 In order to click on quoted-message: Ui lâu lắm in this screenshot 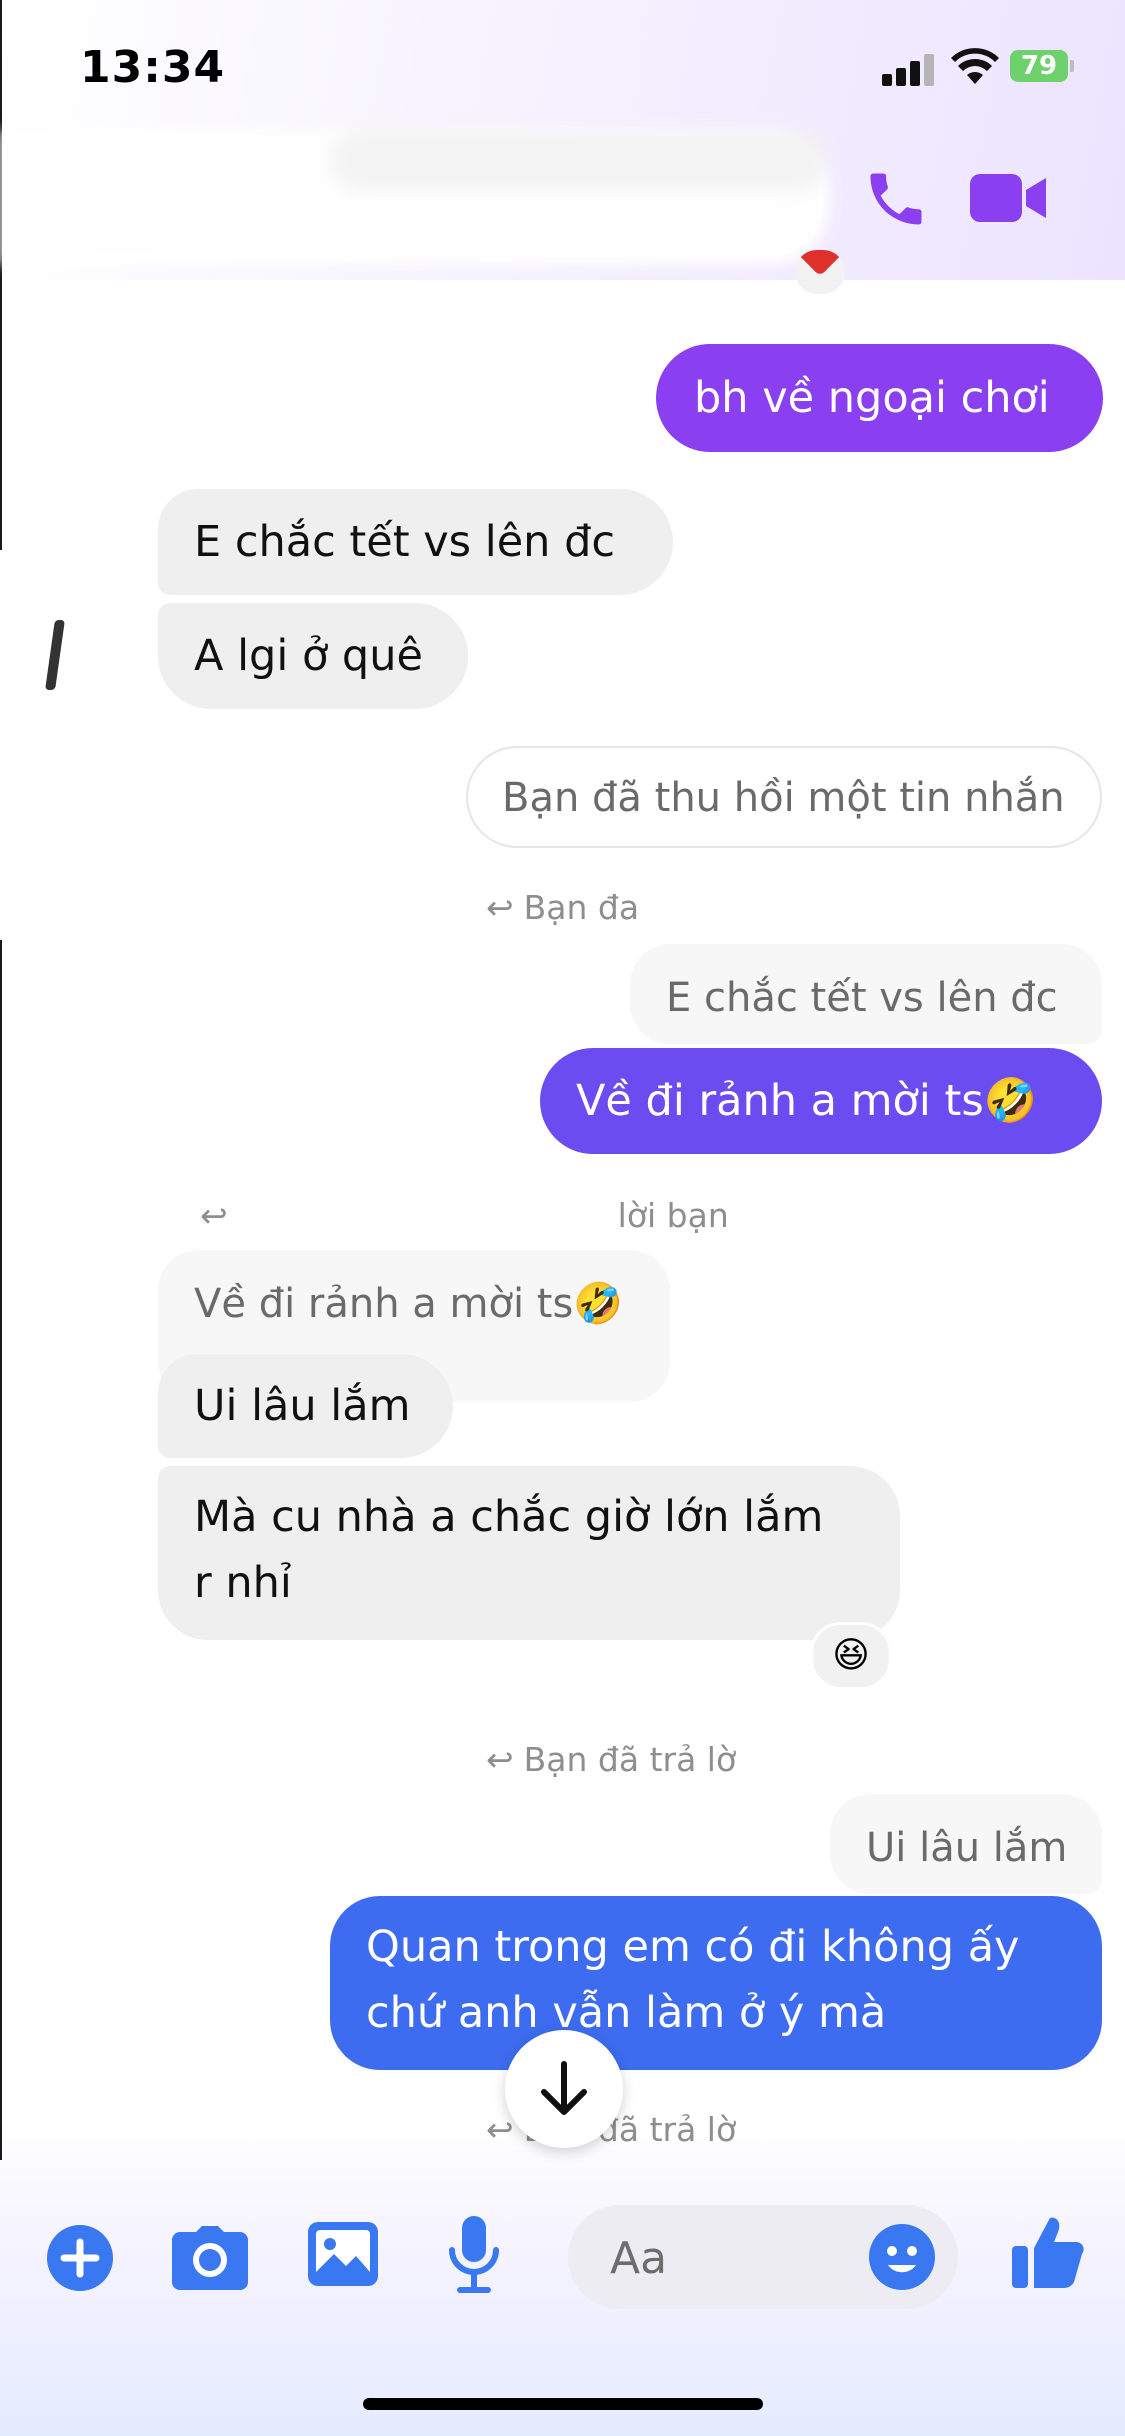, I will do `click(966, 1844)`.